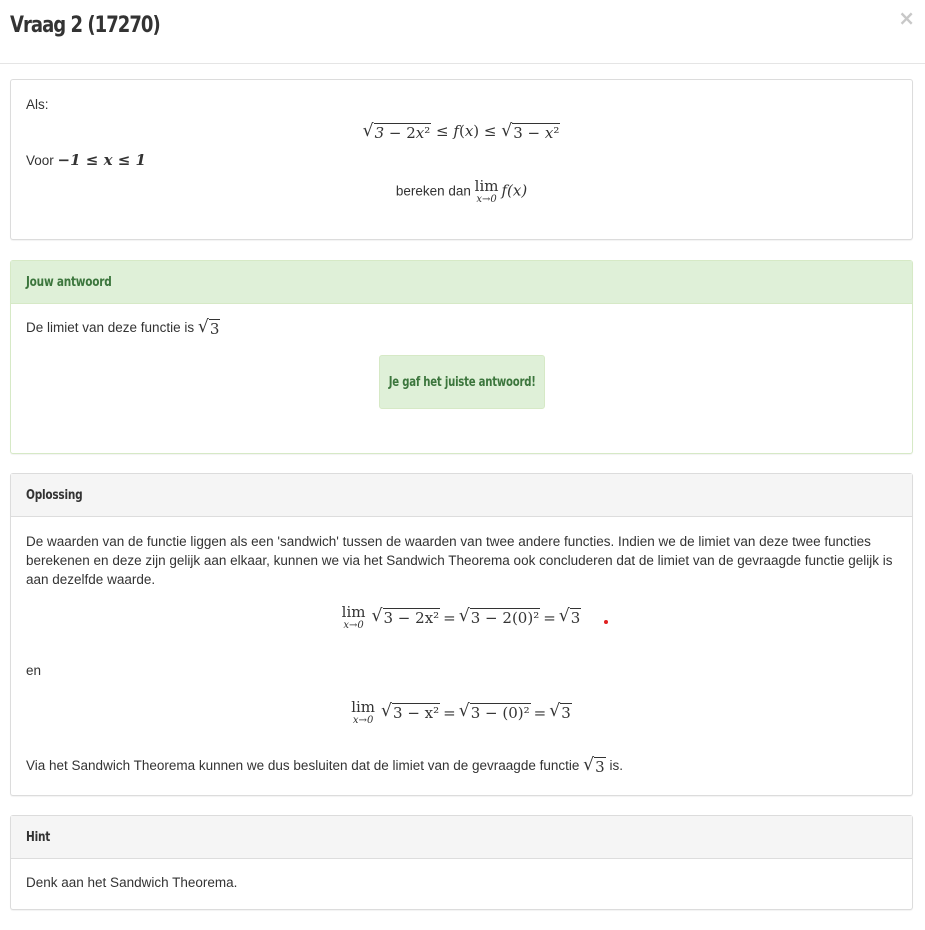  I want to click on hint-heading: Hint, so click(461, 837).